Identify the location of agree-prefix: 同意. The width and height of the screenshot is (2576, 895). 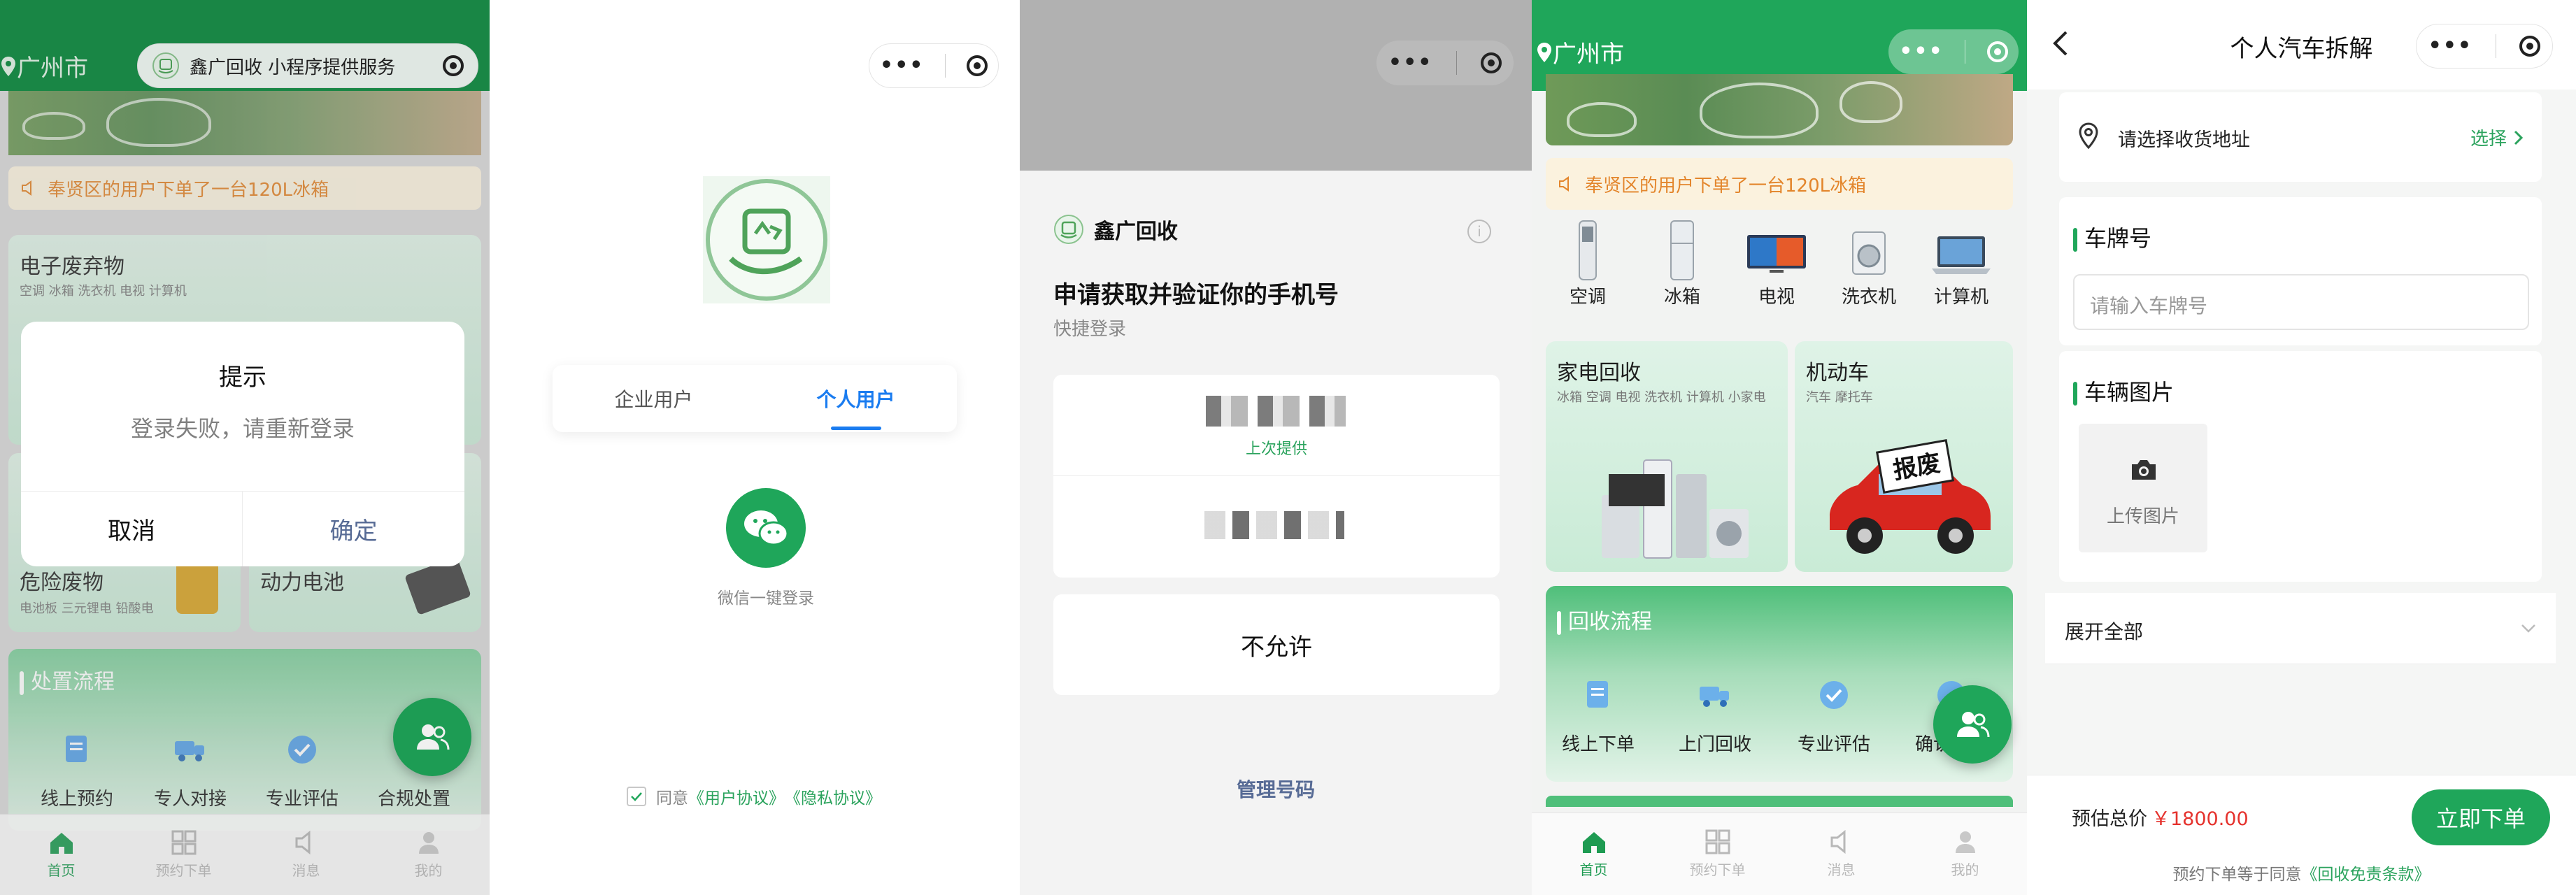
(672, 799).